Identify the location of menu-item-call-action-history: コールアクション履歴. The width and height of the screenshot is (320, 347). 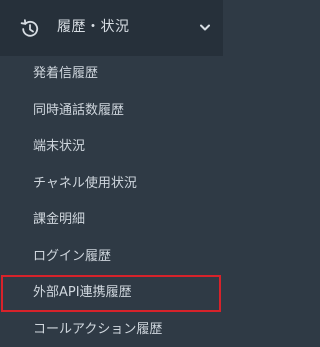
(111, 329).